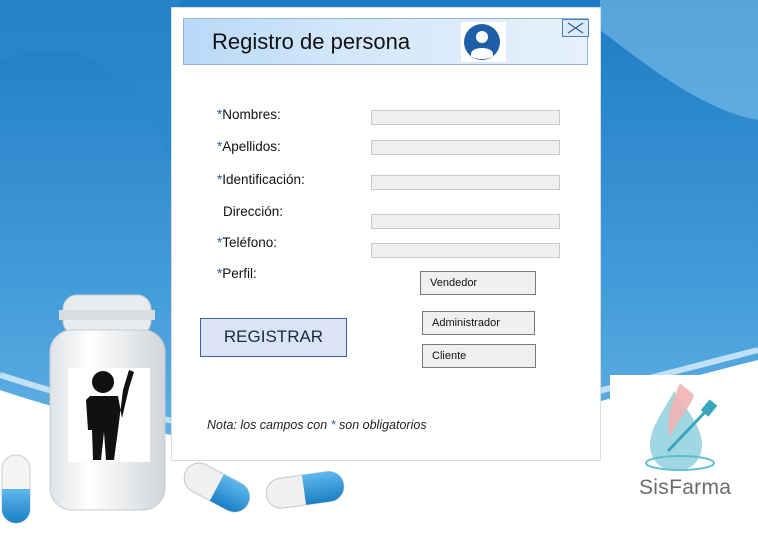 The height and width of the screenshot is (535, 758). Describe the element at coordinates (261, 179) in the screenshot. I see `label-identificacion: *Identificación:` at that location.